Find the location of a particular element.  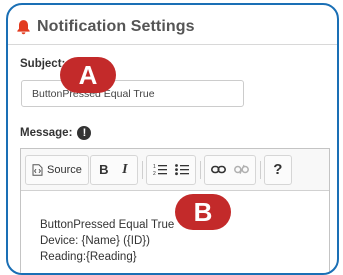

unlink-button is located at coordinates (241, 170).